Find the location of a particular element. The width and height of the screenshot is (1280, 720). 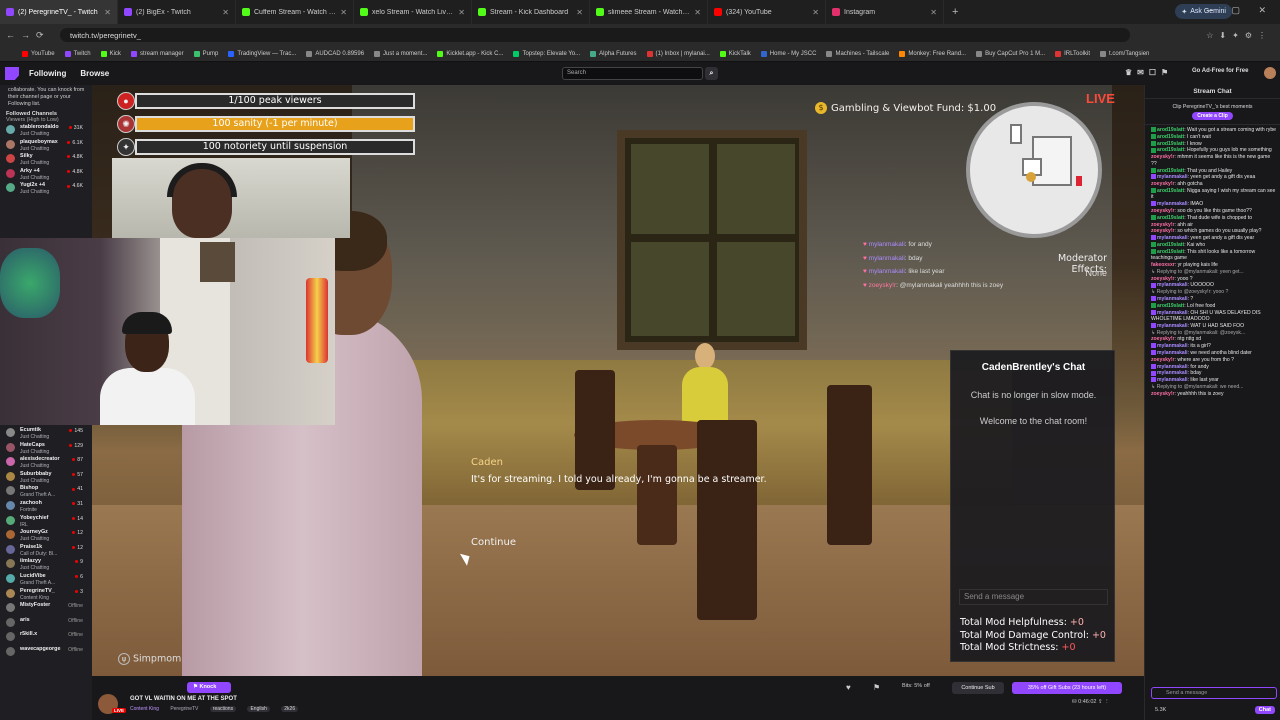

chat-message: arod19slatt: I can't wait is located at coordinates (1213, 137).